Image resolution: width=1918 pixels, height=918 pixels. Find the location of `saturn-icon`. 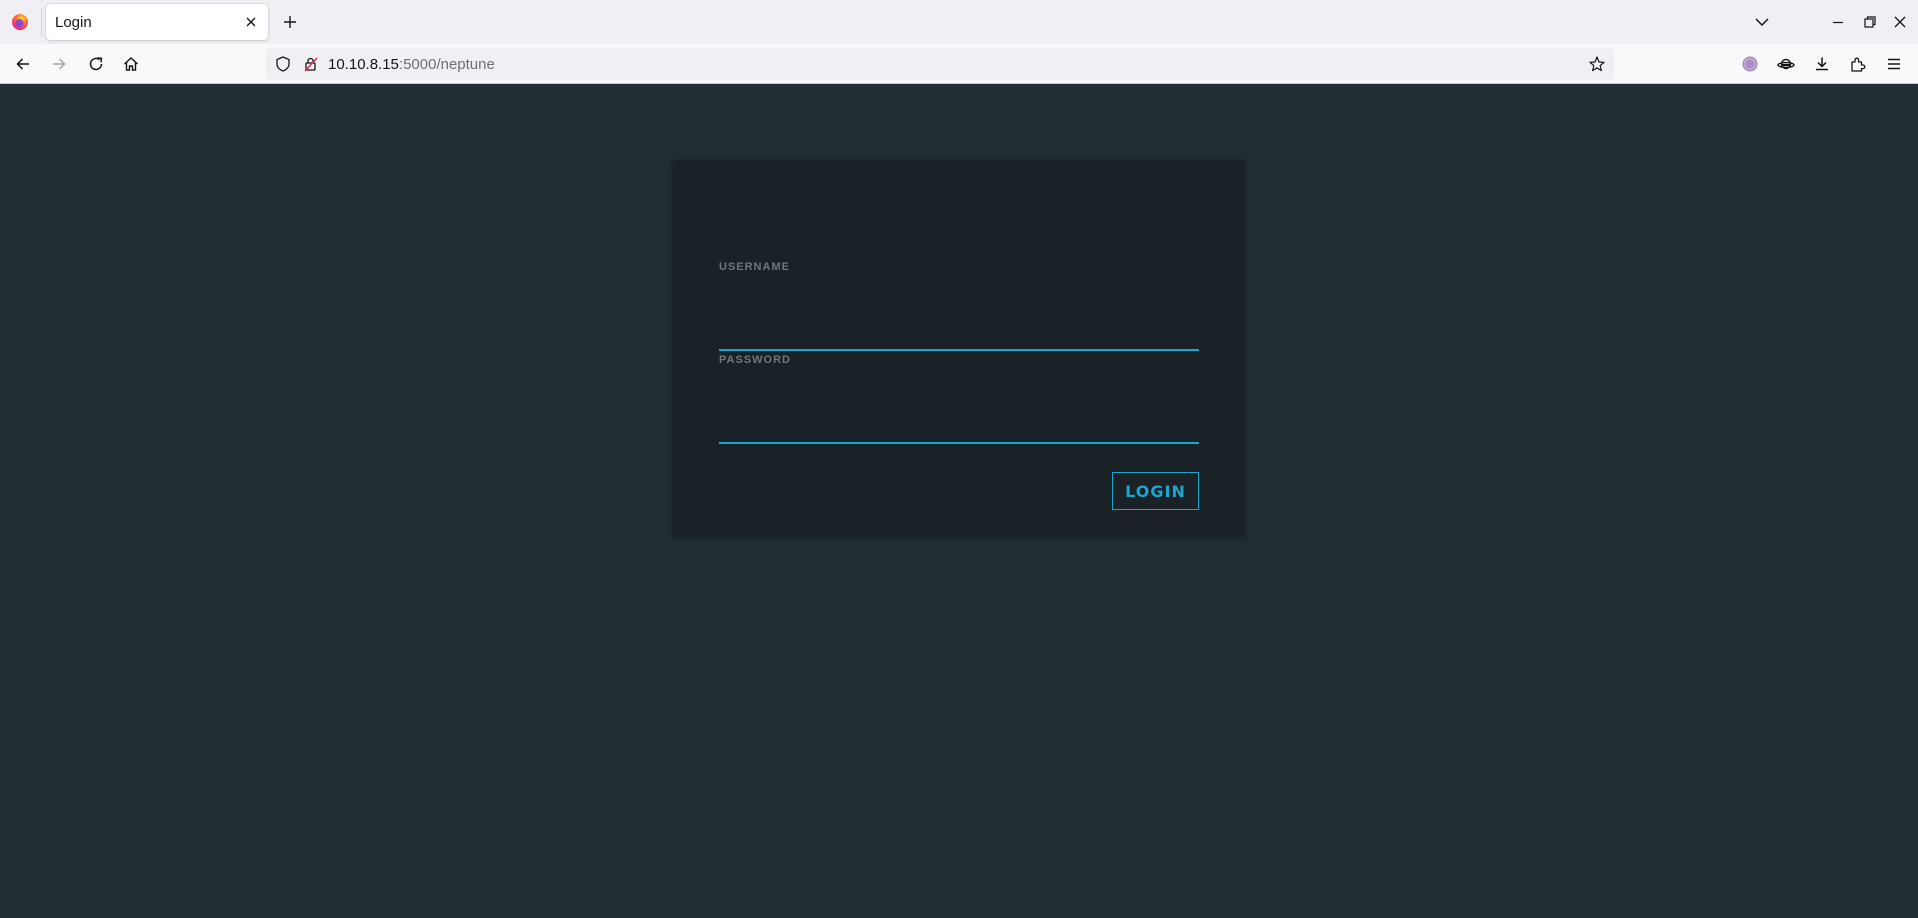

saturn-icon is located at coordinates (1786, 64).